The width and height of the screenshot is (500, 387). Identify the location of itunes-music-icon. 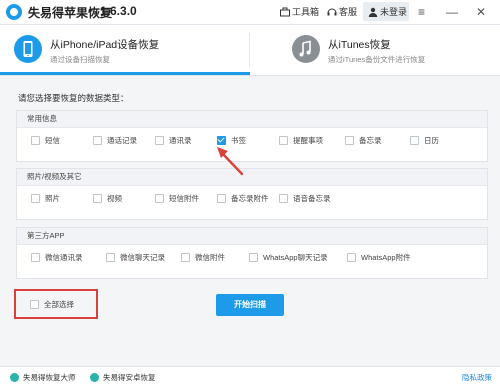
(306, 49).